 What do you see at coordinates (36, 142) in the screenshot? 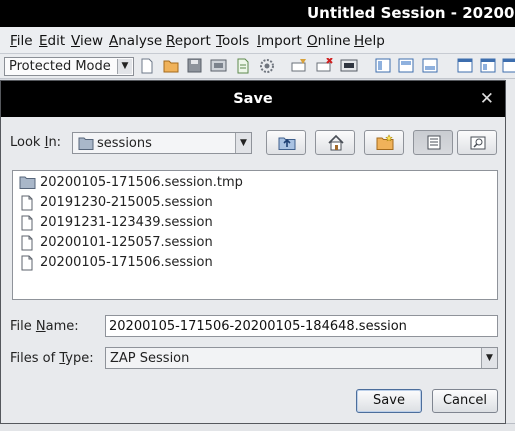
I see `look-in-label: Look In:` at bounding box center [36, 142].